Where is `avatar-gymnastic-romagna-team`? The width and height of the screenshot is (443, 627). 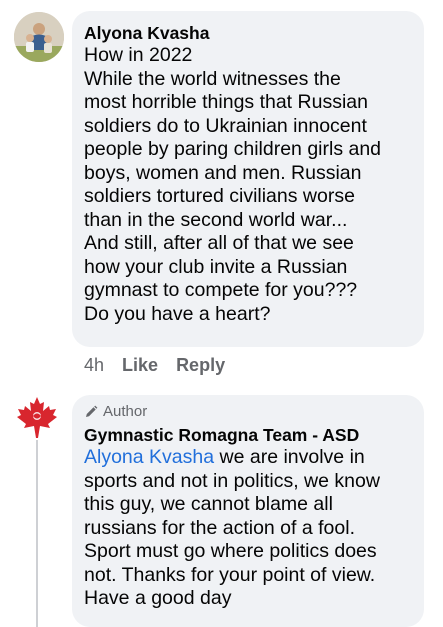 avatar-gymnastic-romagna-team is located at coordinates (37, 417).